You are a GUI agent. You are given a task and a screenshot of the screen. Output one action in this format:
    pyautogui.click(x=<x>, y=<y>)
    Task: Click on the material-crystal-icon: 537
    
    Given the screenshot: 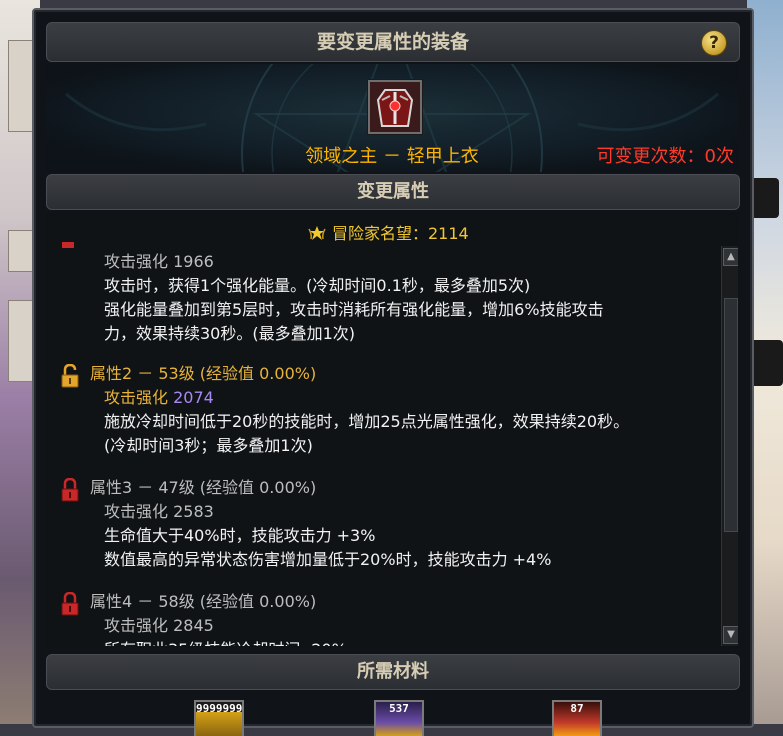 What is the action you would take?
    pyautogui.click(x=399, y=718)
    